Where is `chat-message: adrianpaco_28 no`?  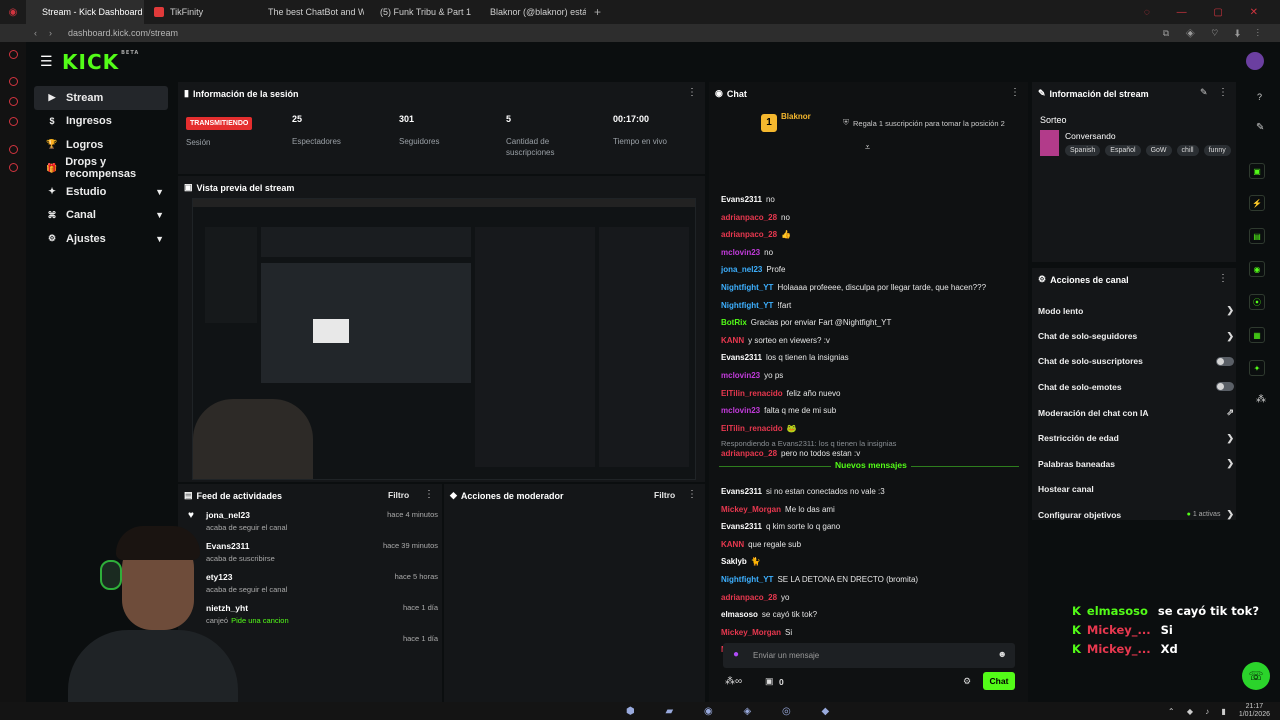
chat-message: adrianpaco_28 no is located at coordinates (755, 217).